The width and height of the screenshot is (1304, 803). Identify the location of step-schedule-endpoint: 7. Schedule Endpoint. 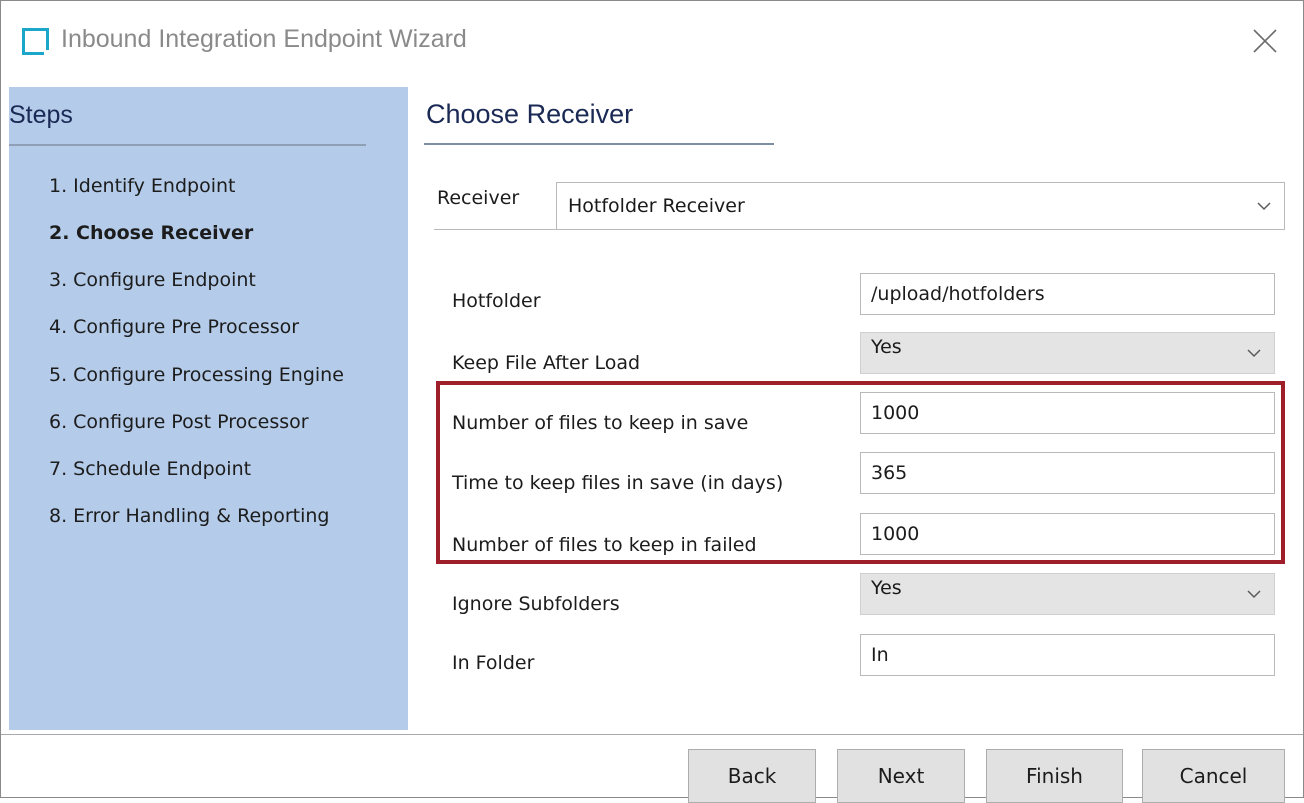
(150, 469).